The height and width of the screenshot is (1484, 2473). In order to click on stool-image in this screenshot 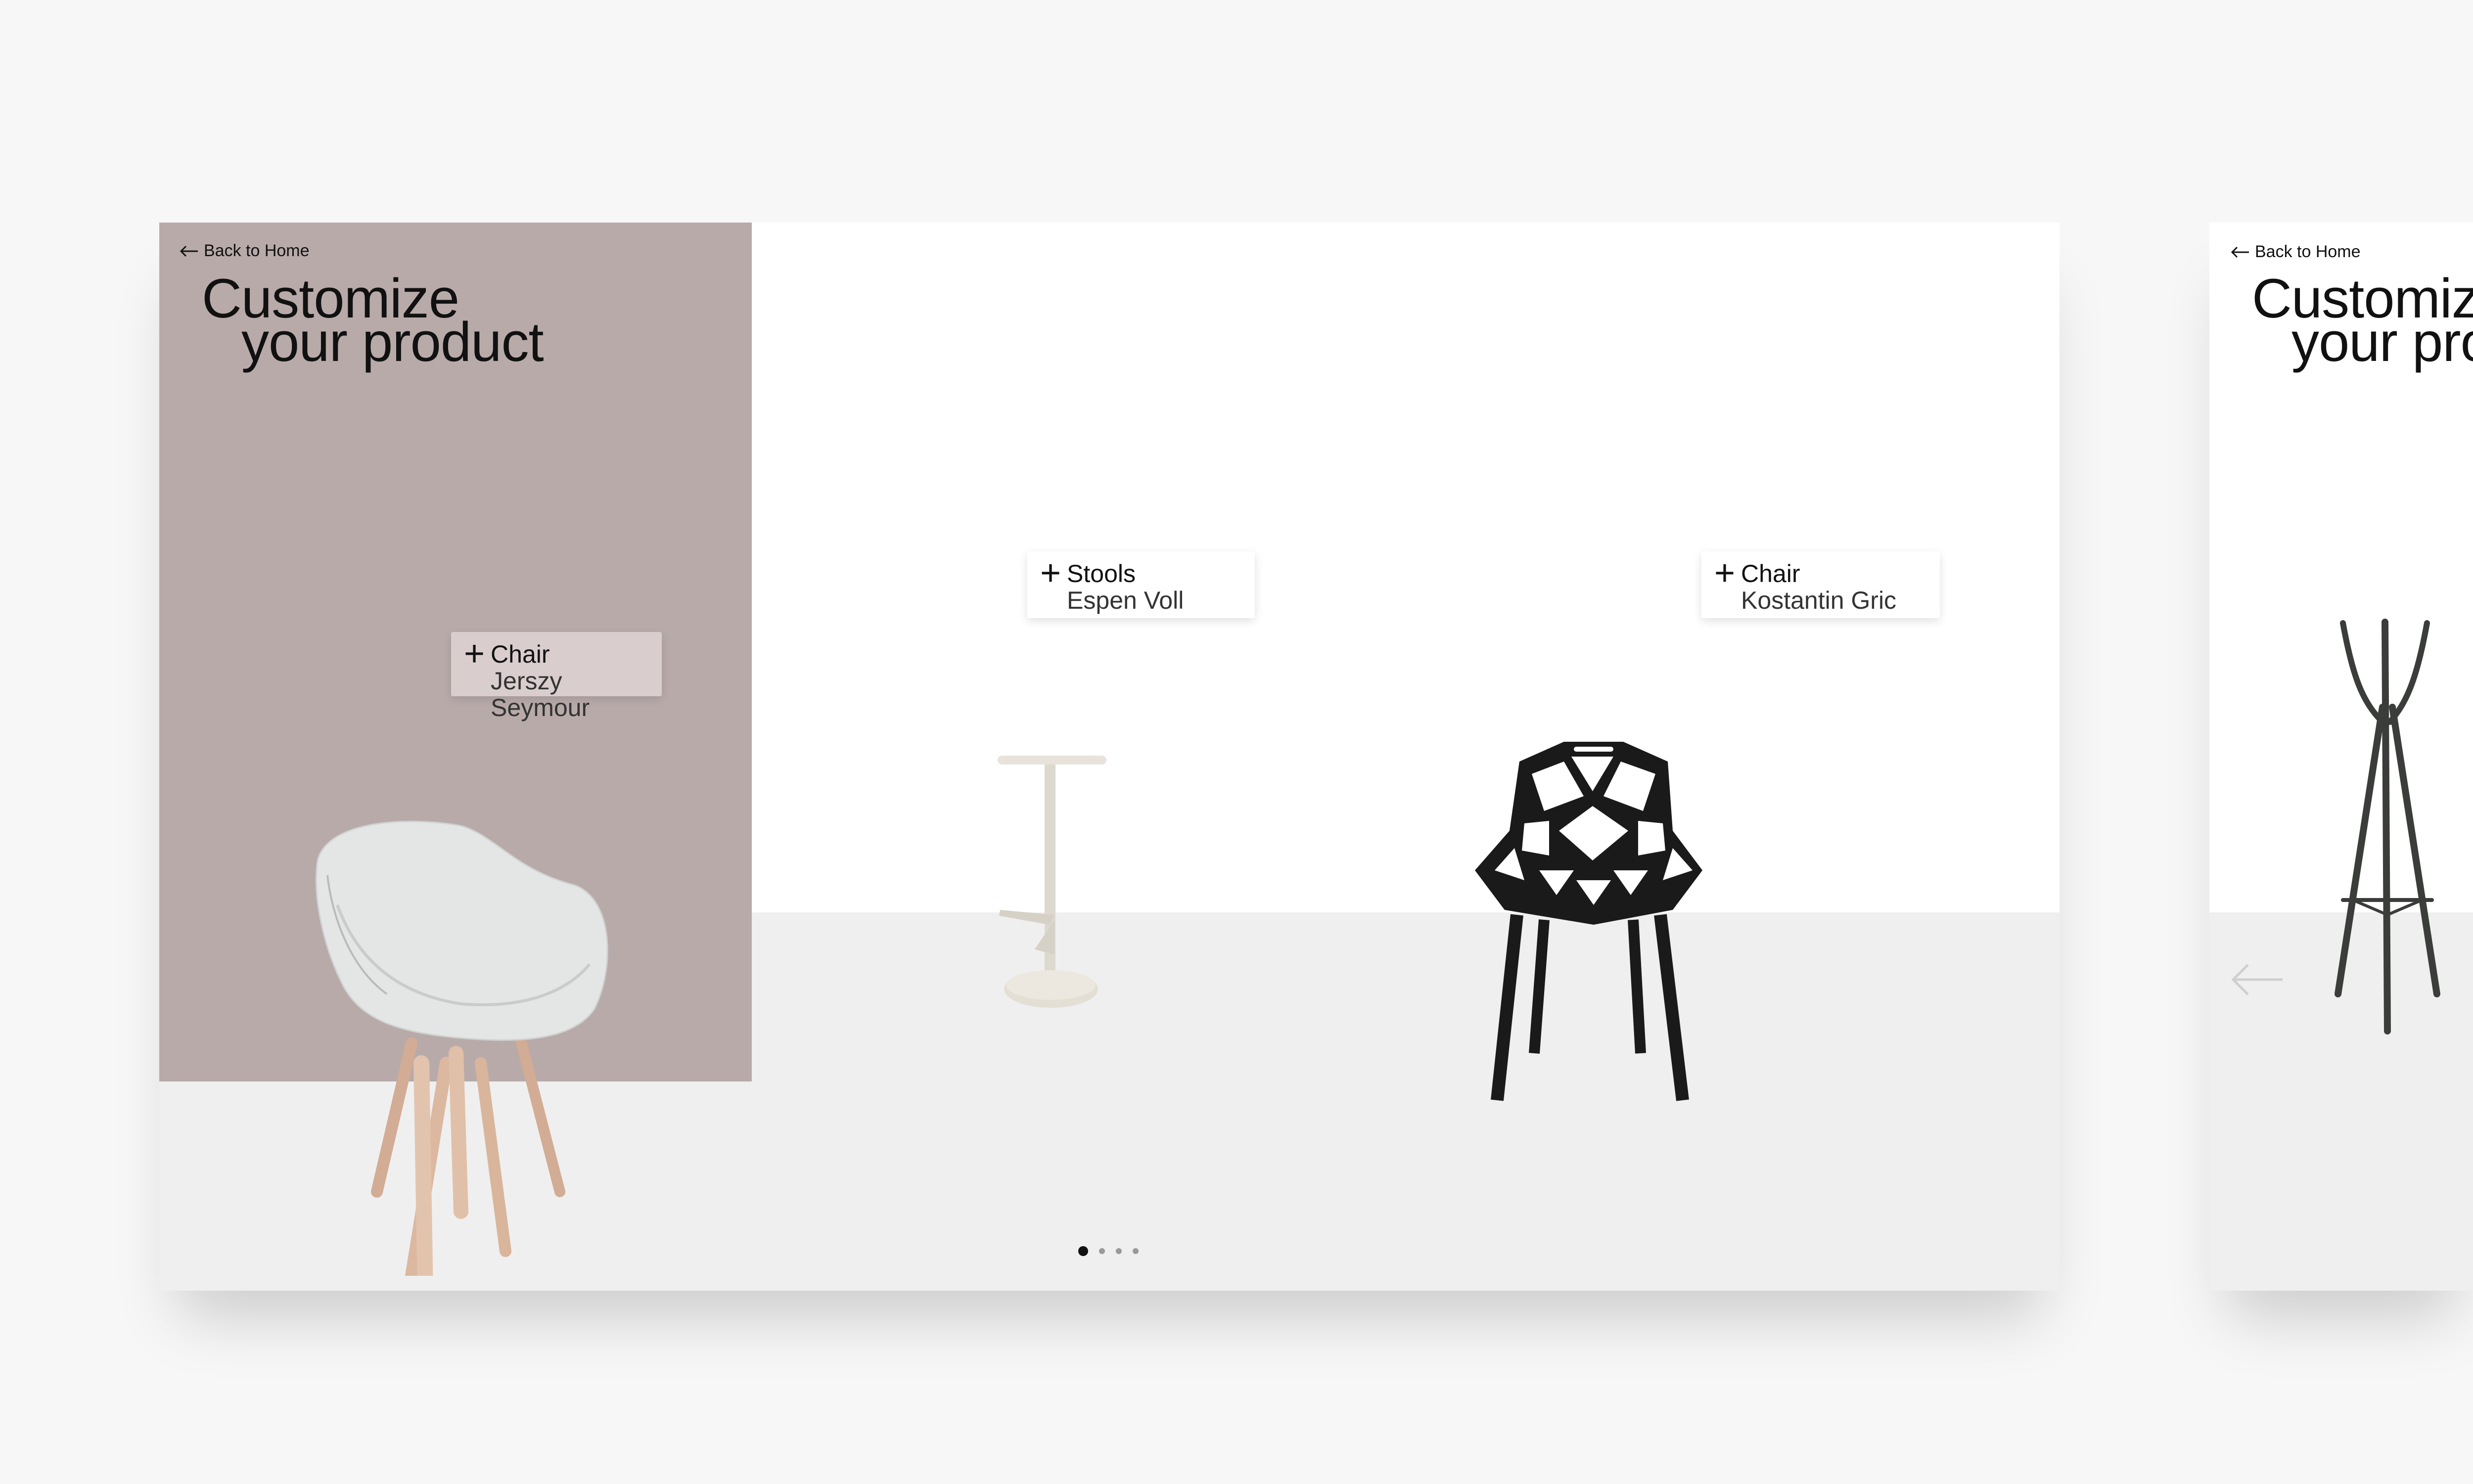, I will do `click(1059, 885)`.